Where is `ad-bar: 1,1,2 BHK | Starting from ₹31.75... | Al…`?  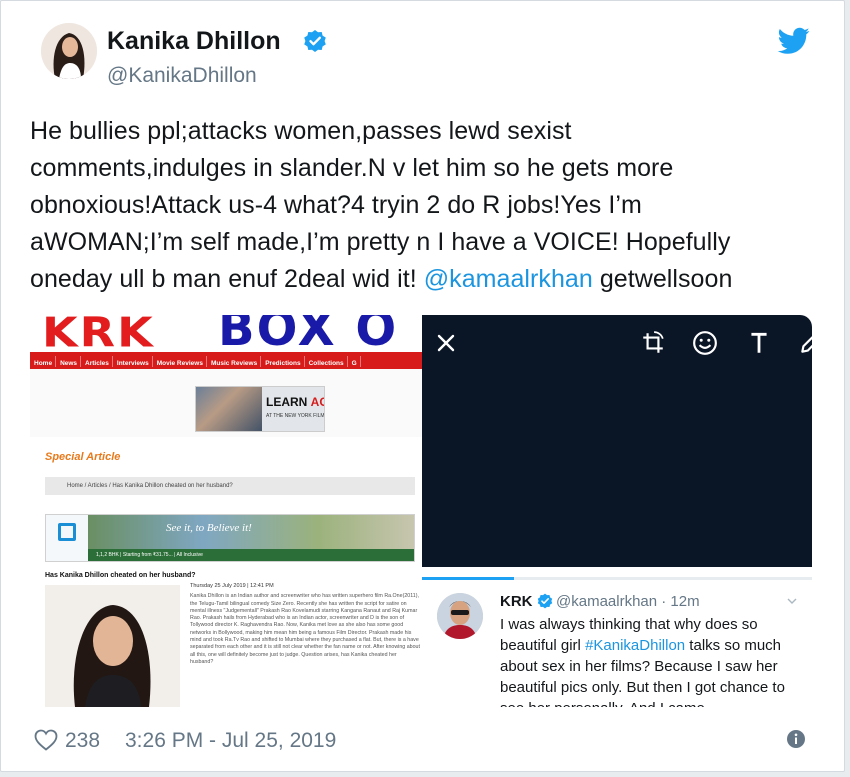 ad-bar: 1,1,2 BHK | Starting from ₹31.75... | Al… is located at coordinates (251, 555).